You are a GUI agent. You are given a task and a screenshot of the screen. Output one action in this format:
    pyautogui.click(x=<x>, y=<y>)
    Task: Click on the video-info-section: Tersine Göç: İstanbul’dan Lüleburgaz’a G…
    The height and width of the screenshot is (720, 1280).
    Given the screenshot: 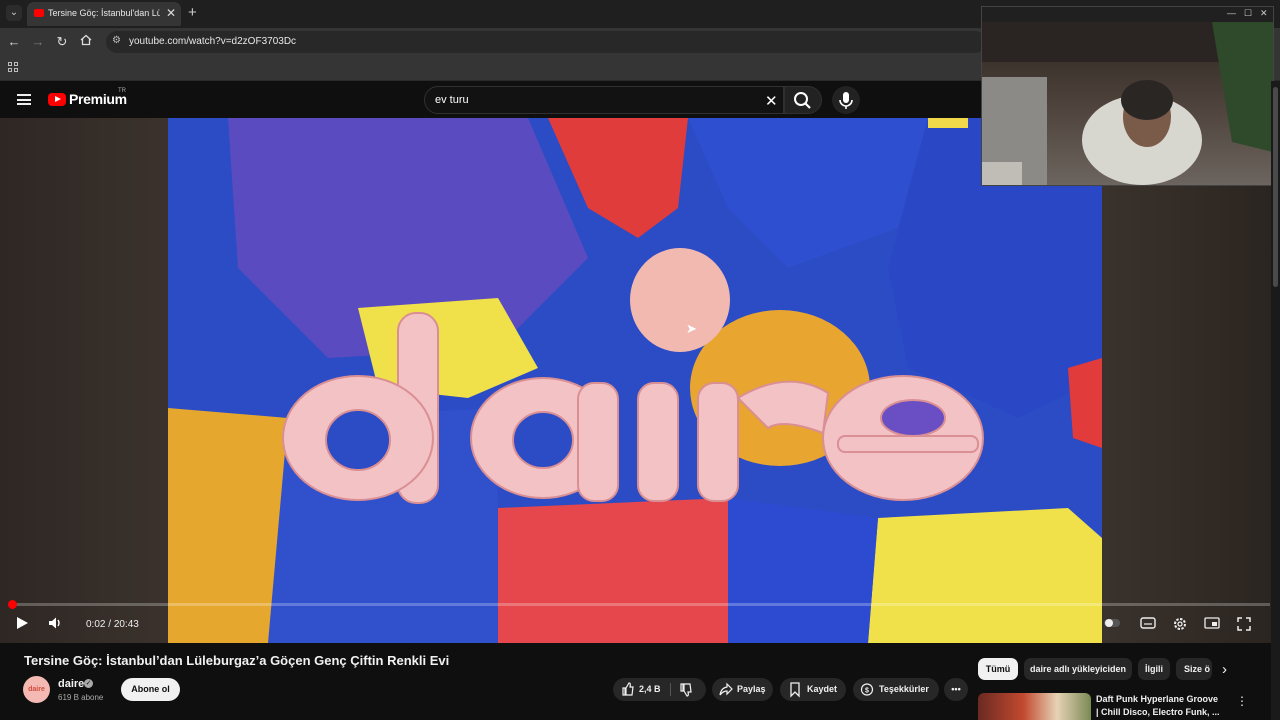 What is the action you would take?
    pyautogui.click(x=640, y=681)
    